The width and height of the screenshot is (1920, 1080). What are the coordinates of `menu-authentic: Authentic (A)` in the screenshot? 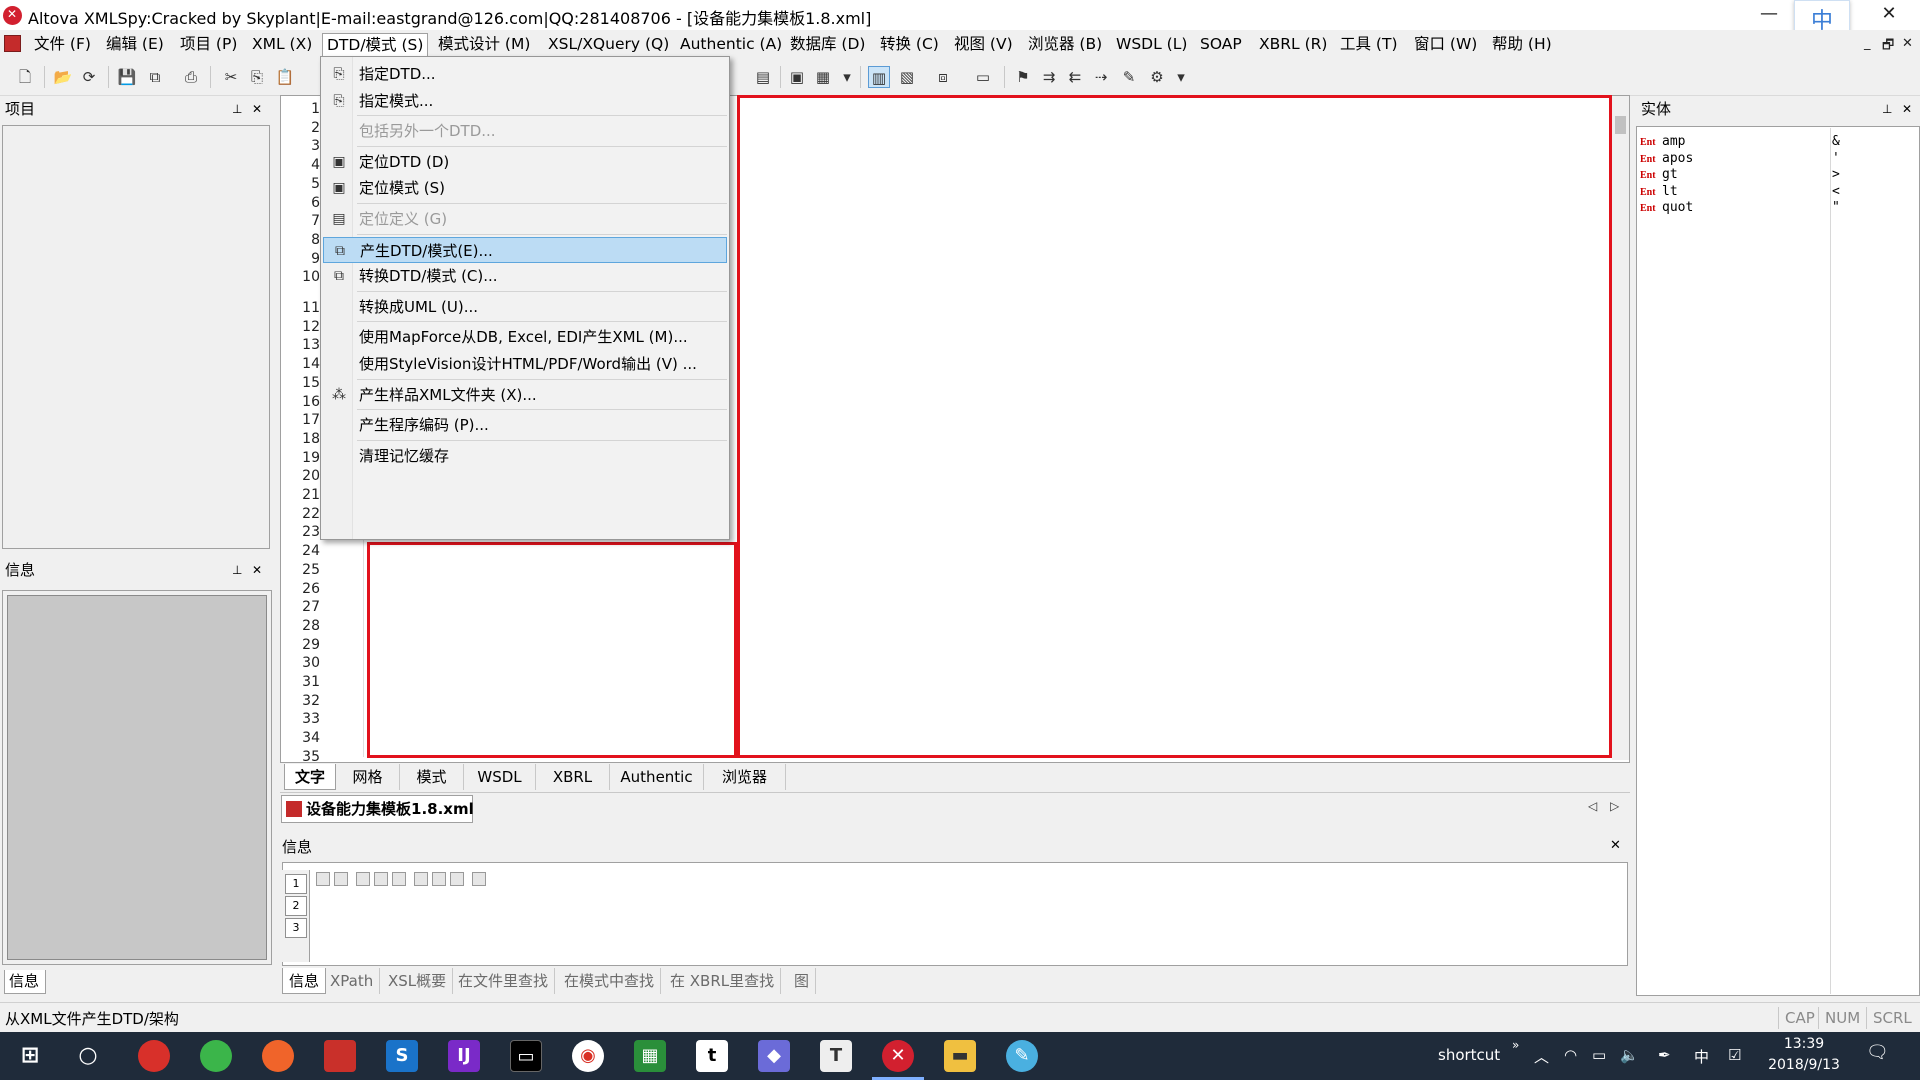 It's located at (731, 44).